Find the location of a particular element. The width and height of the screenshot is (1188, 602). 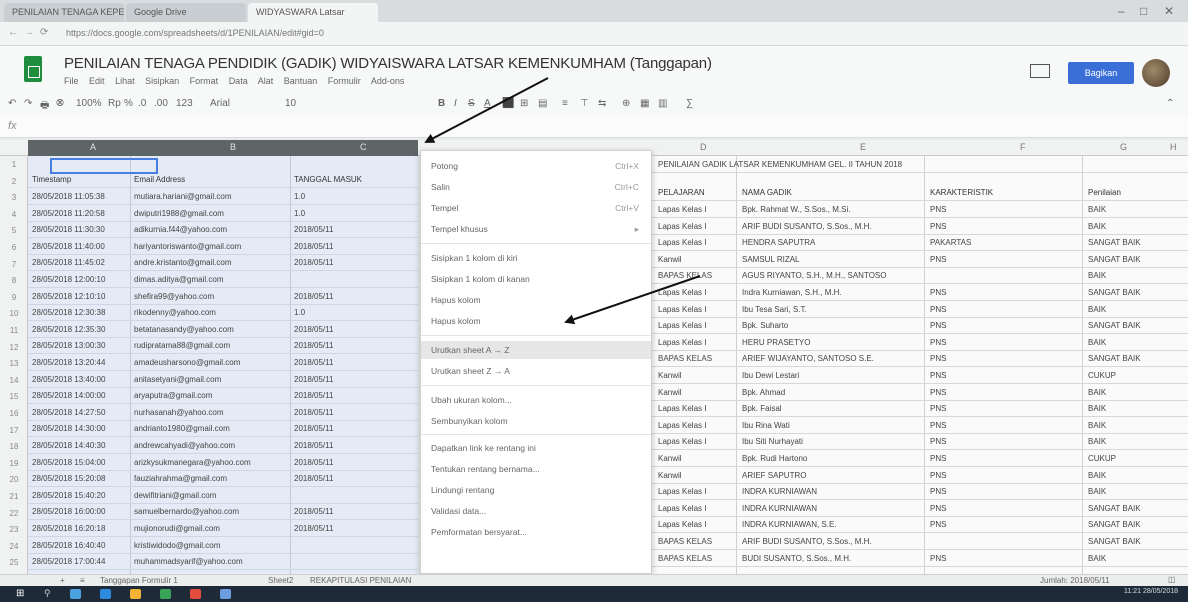

row-number: 15 is located at coordinates (14, 396).